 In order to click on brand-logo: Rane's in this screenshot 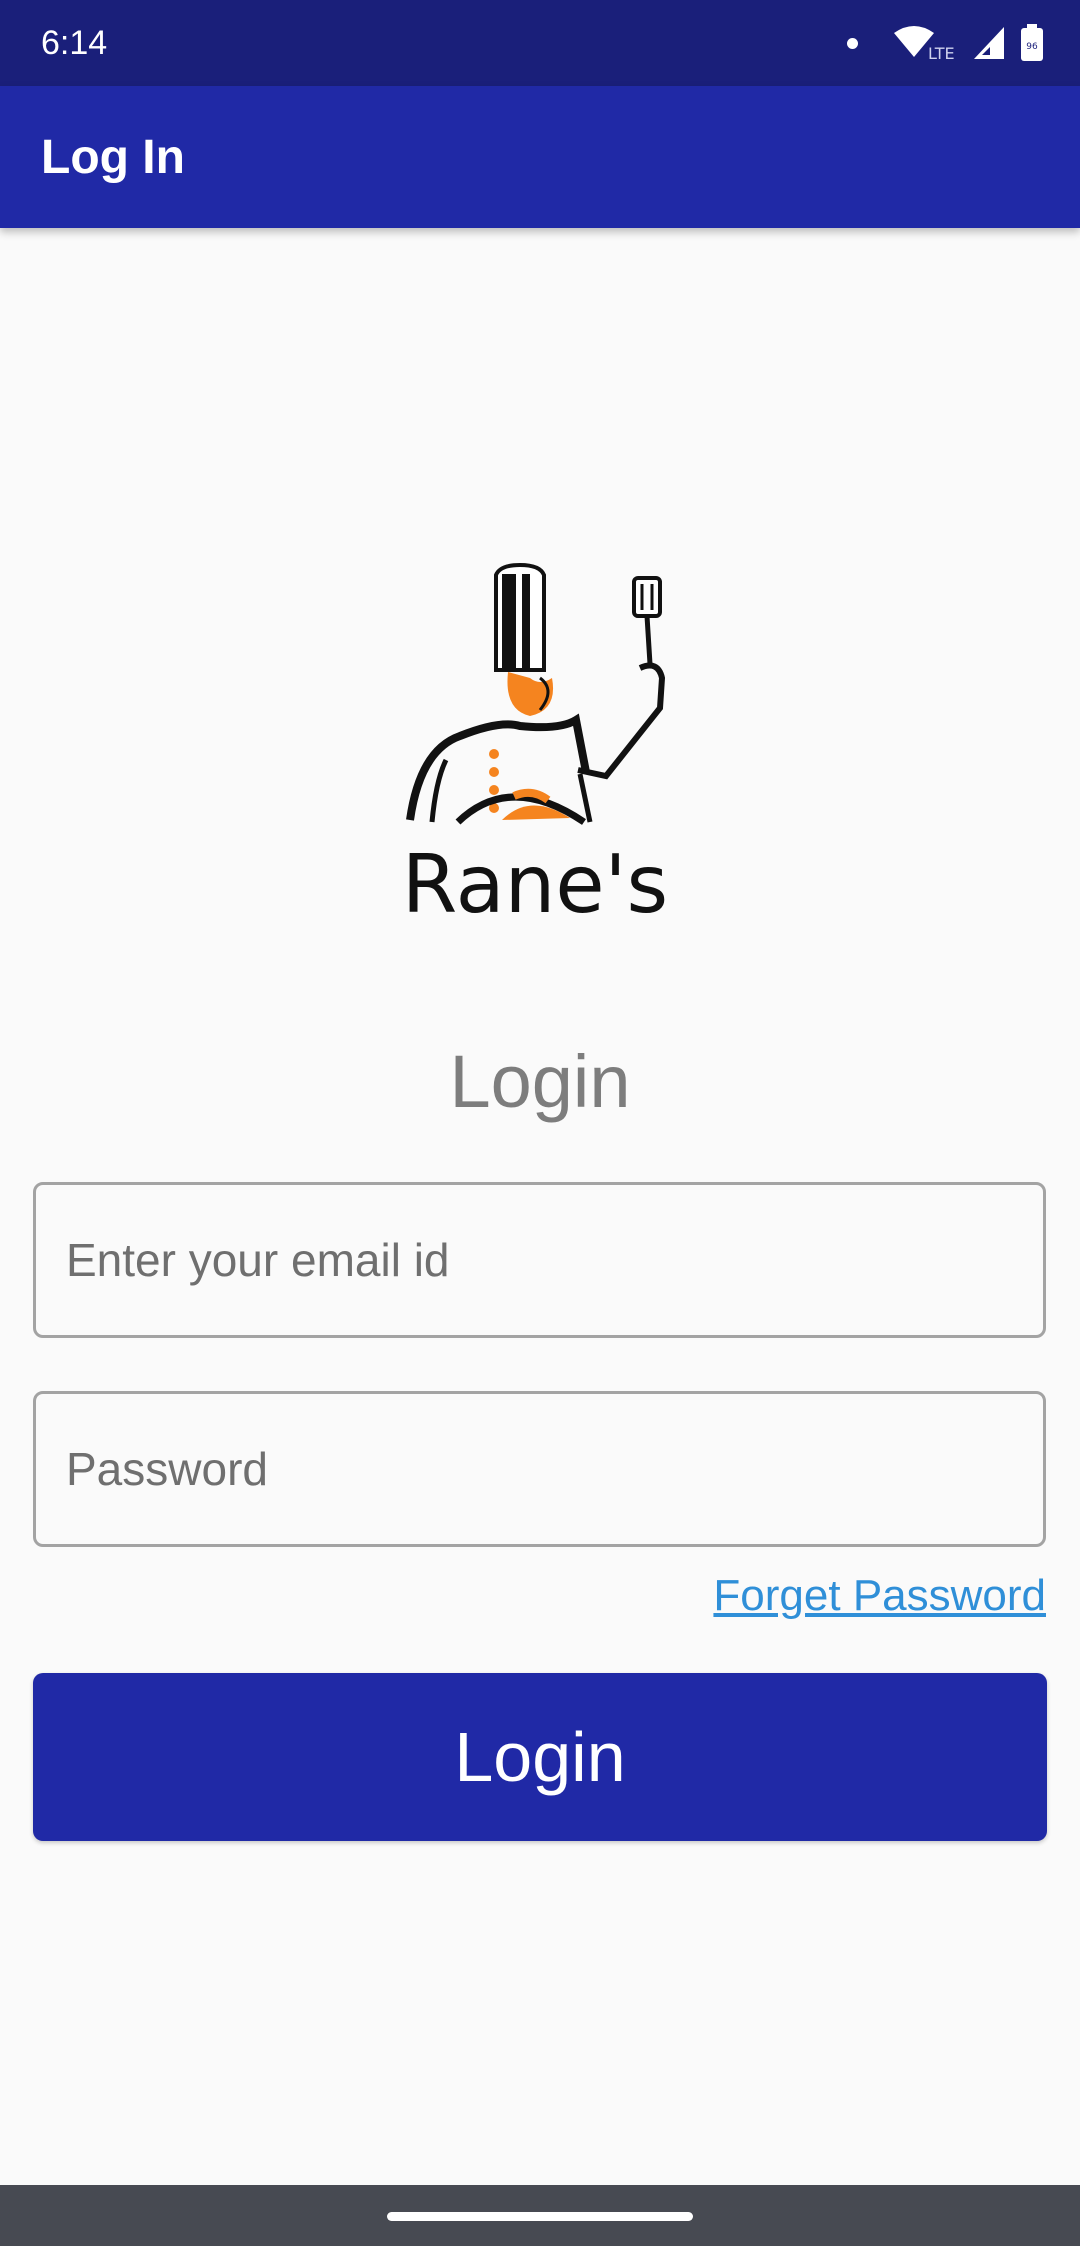, I will do `click(540, 750)`.